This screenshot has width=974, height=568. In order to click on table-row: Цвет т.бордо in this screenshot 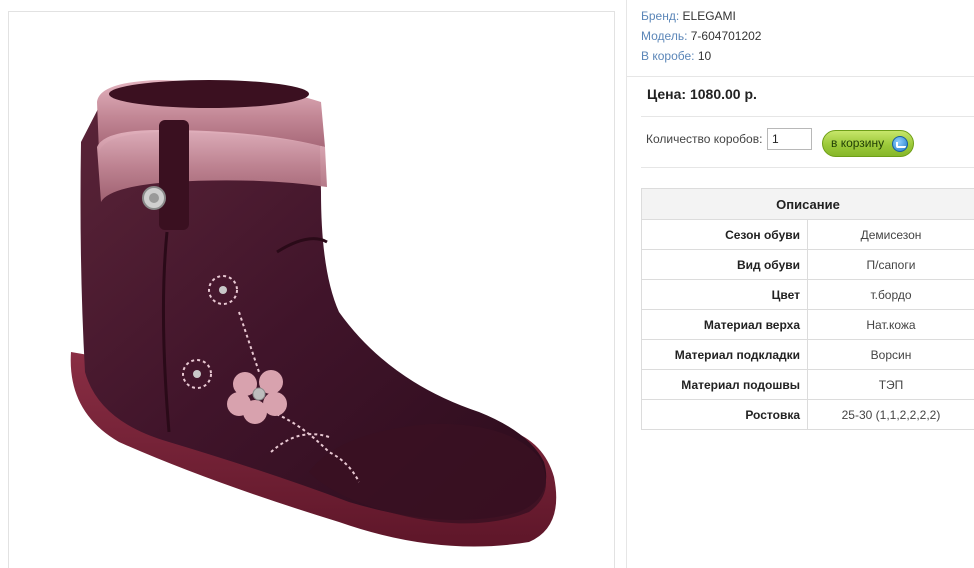, I will do `click(807, 294)`.